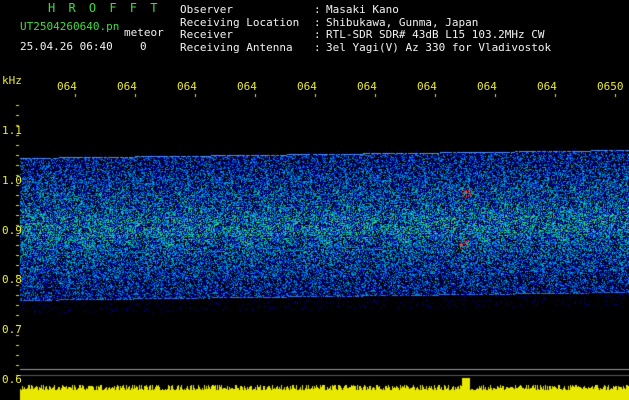 Image resolution: width=629 pixels, height=400 pixels. Describe the element at coordinates (12, 279) in the screenshot. I see `freq-tick-label: 0.8` at that location.